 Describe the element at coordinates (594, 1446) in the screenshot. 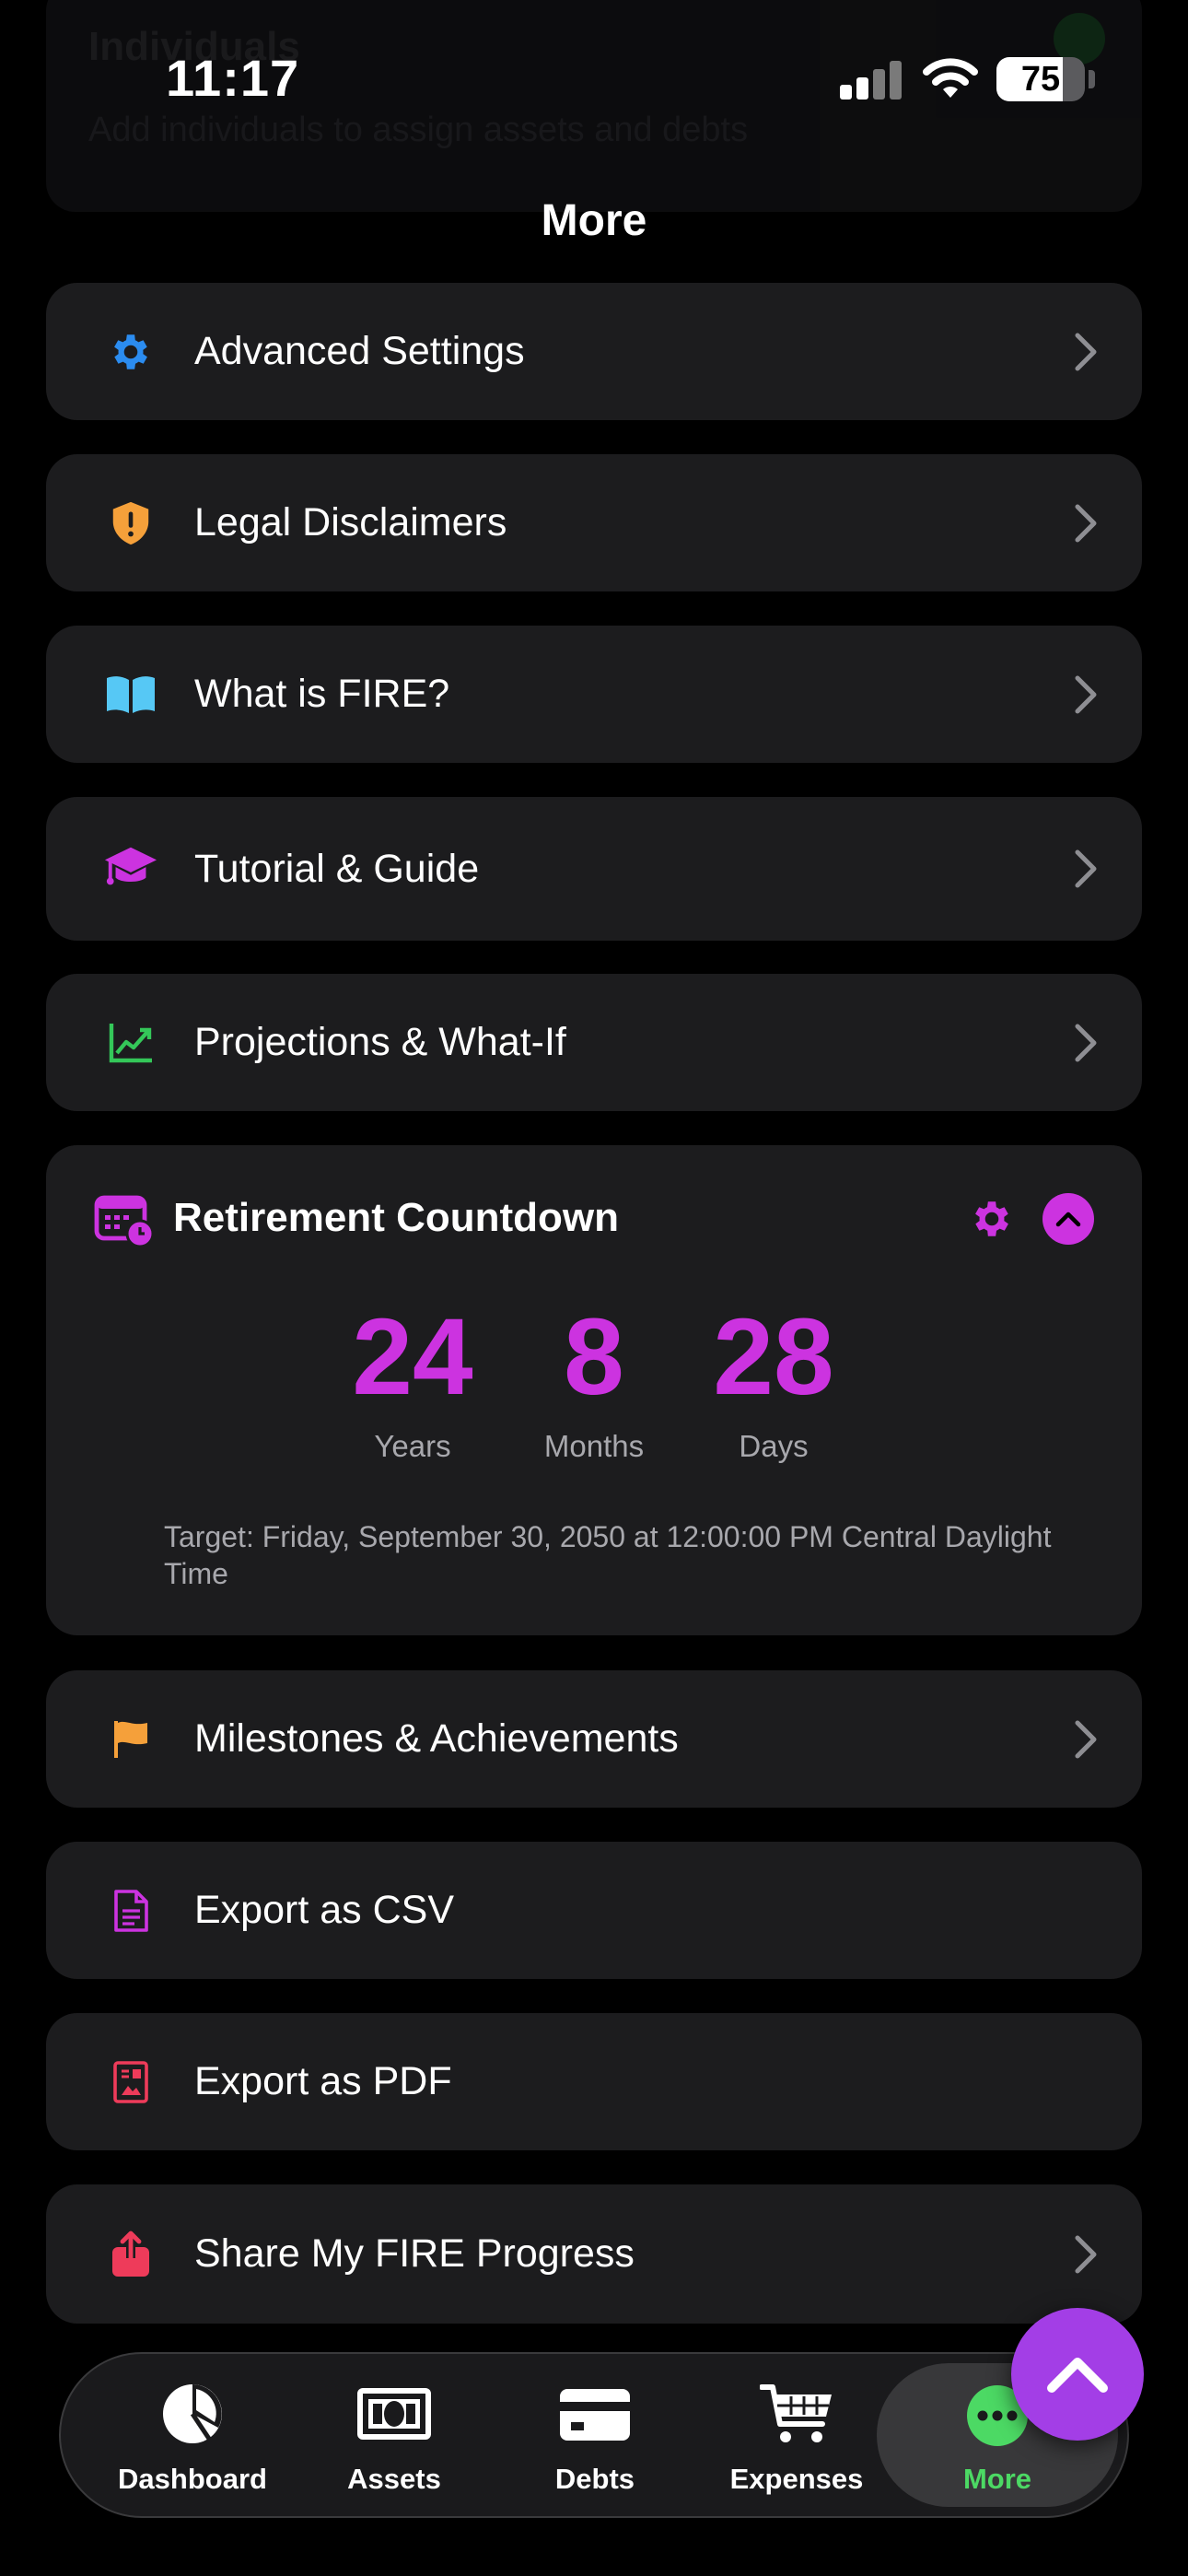

I see `months-label: Months` at that location.